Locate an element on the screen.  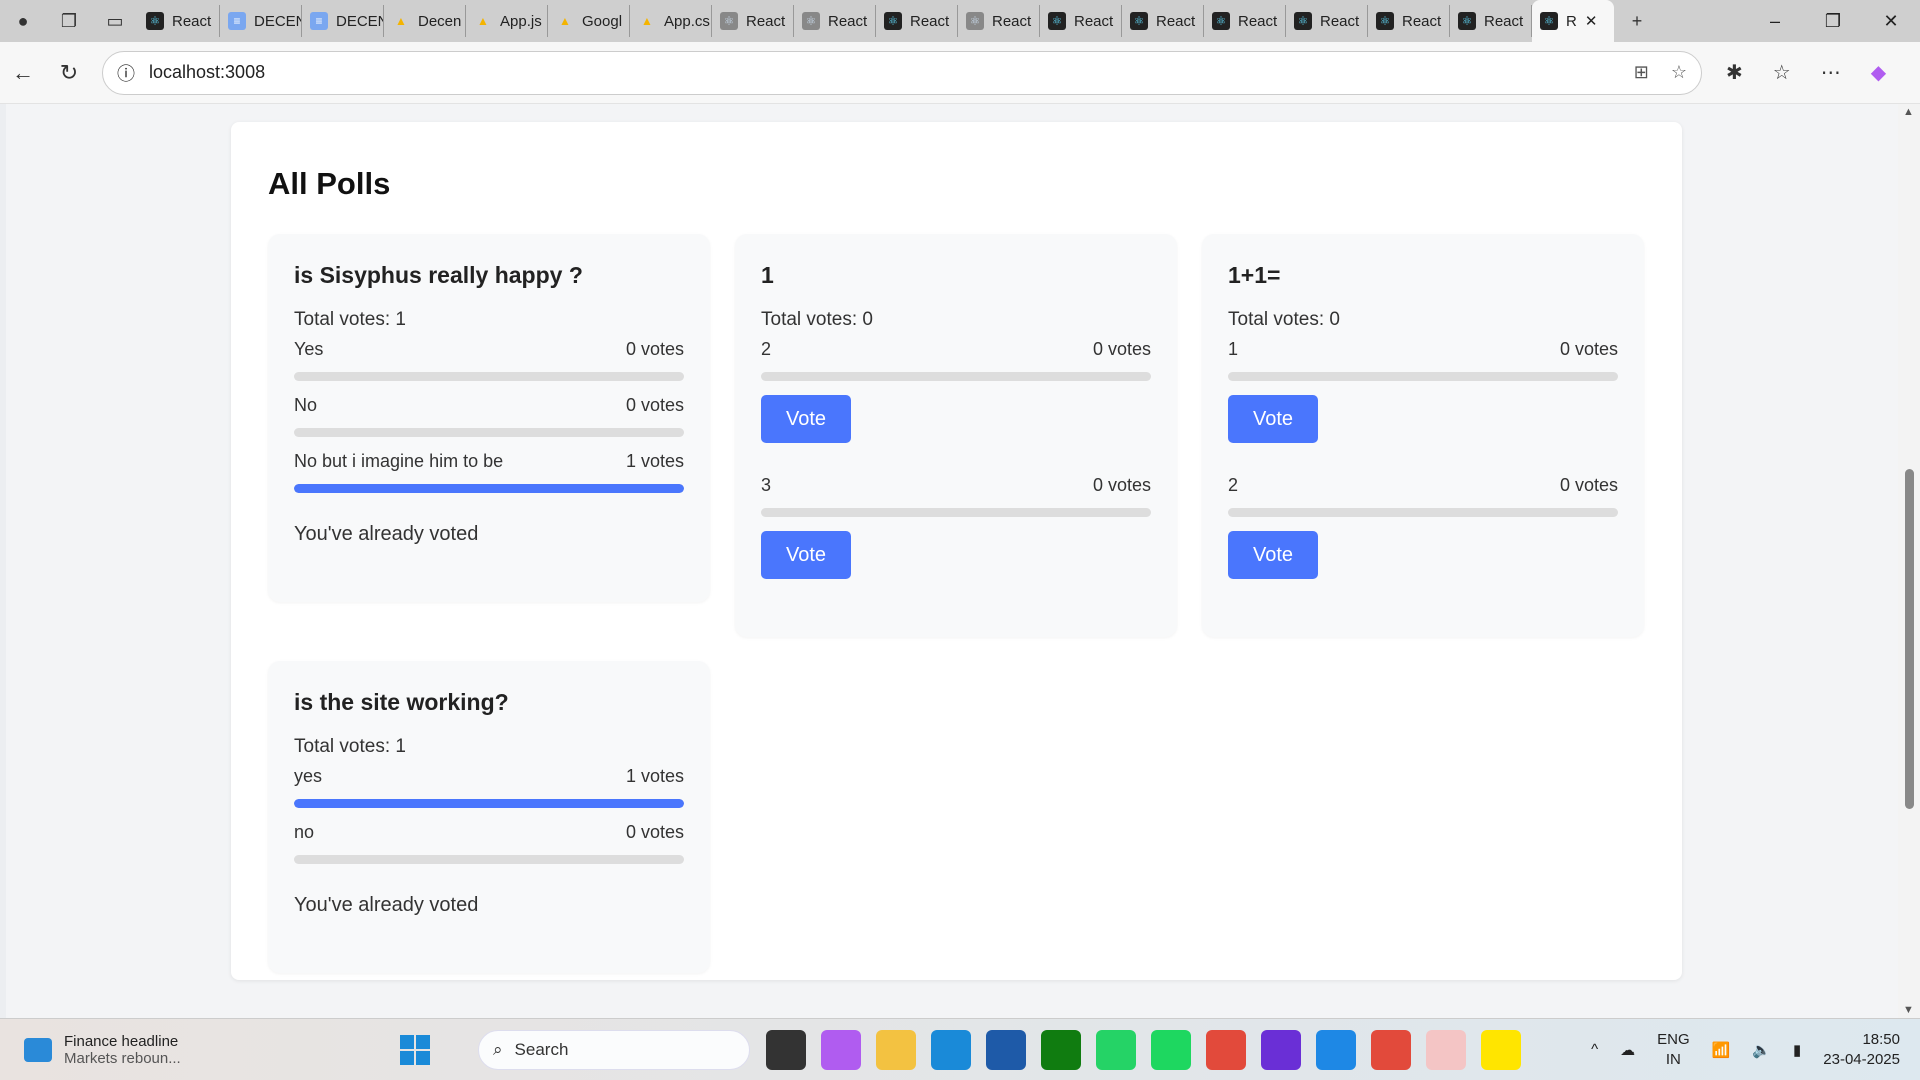
volume-icon: 🔈 is located at coordinates (1761, 1050).